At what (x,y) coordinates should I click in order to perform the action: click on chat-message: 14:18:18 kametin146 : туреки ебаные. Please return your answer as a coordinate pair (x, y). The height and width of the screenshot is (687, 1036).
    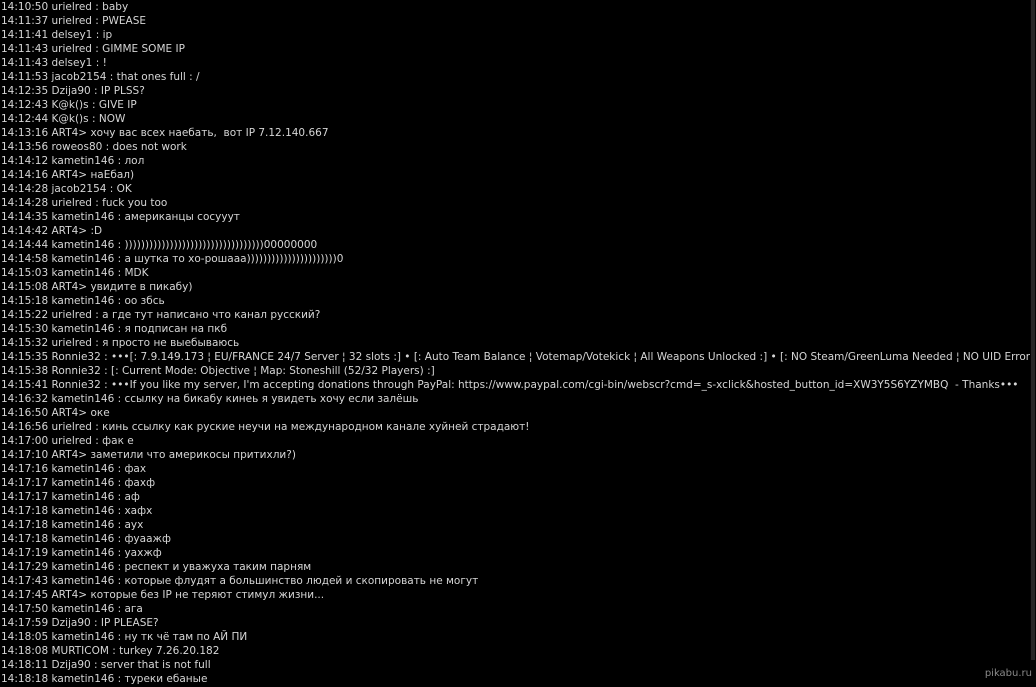
    Looking at the image, I should click on (516, 679).